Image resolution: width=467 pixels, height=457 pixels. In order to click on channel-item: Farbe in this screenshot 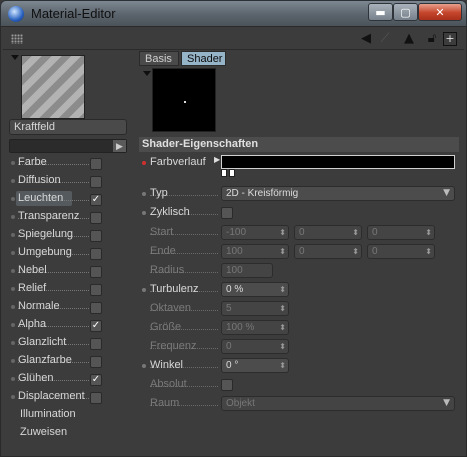, I will do `click(67, 163)`.